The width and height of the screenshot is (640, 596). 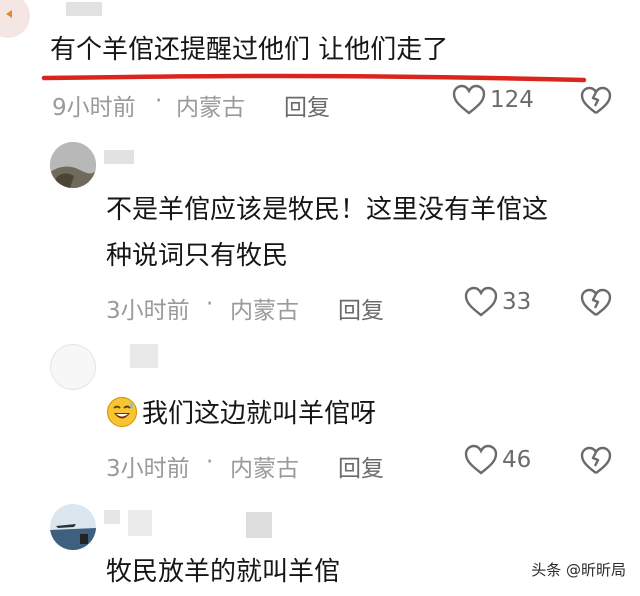 I want to click on like-count: 33, so click(x=517, y=302).